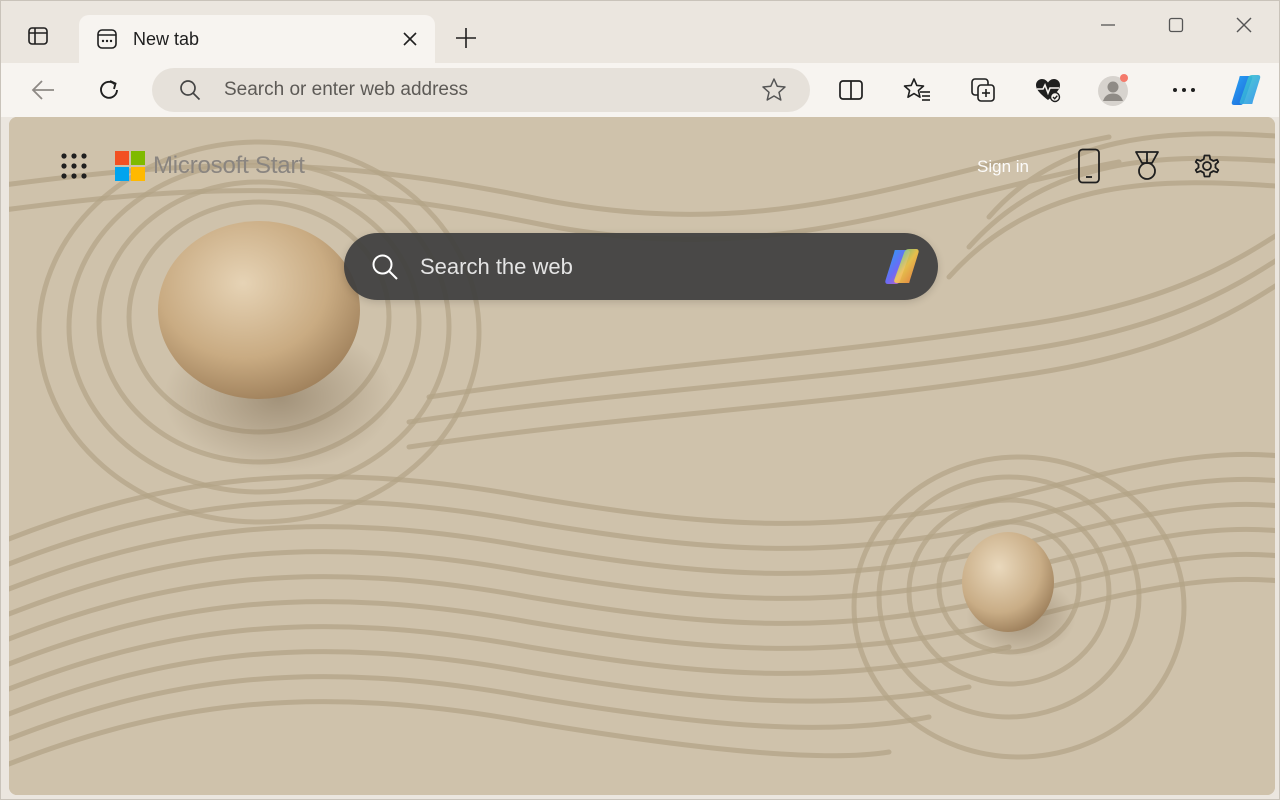 This screenshot has height=800, width=1280. I want to click on collections-button, so click(983, 90).